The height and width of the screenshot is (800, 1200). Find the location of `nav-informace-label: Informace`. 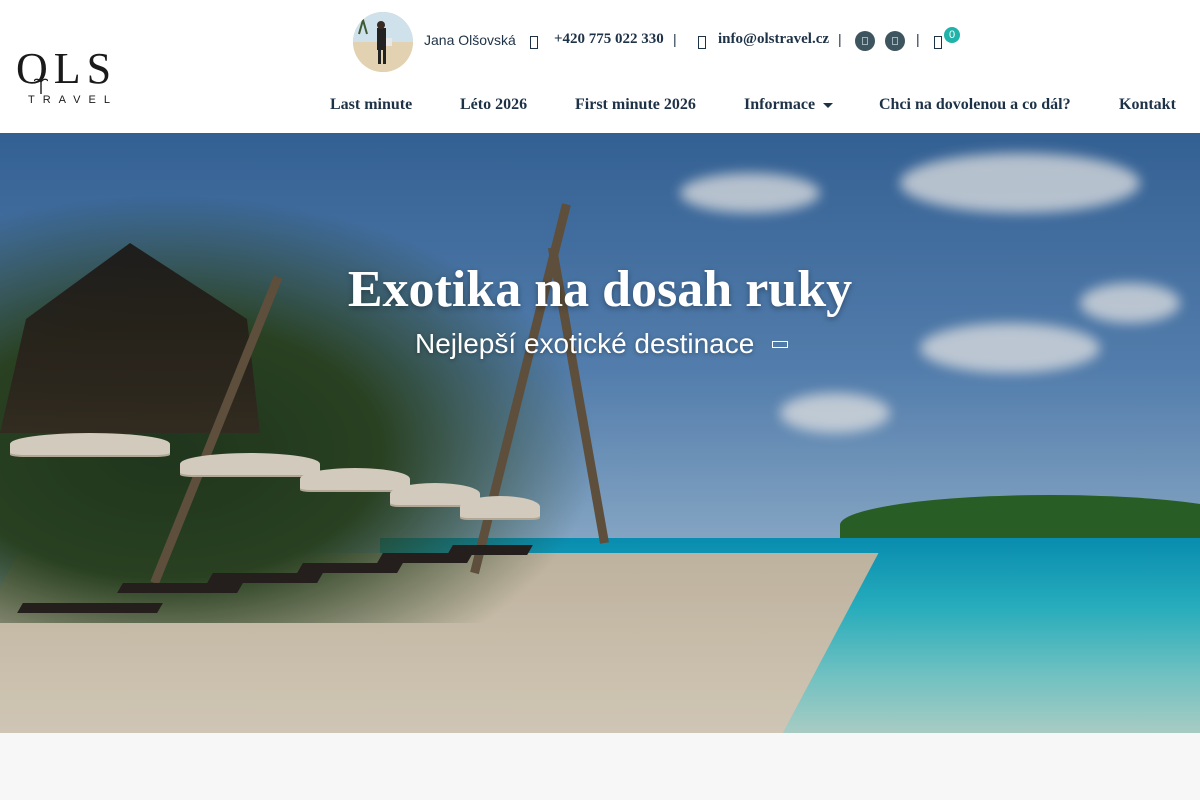

nav-informace-label: Informace is located at coordinates (780, 104).